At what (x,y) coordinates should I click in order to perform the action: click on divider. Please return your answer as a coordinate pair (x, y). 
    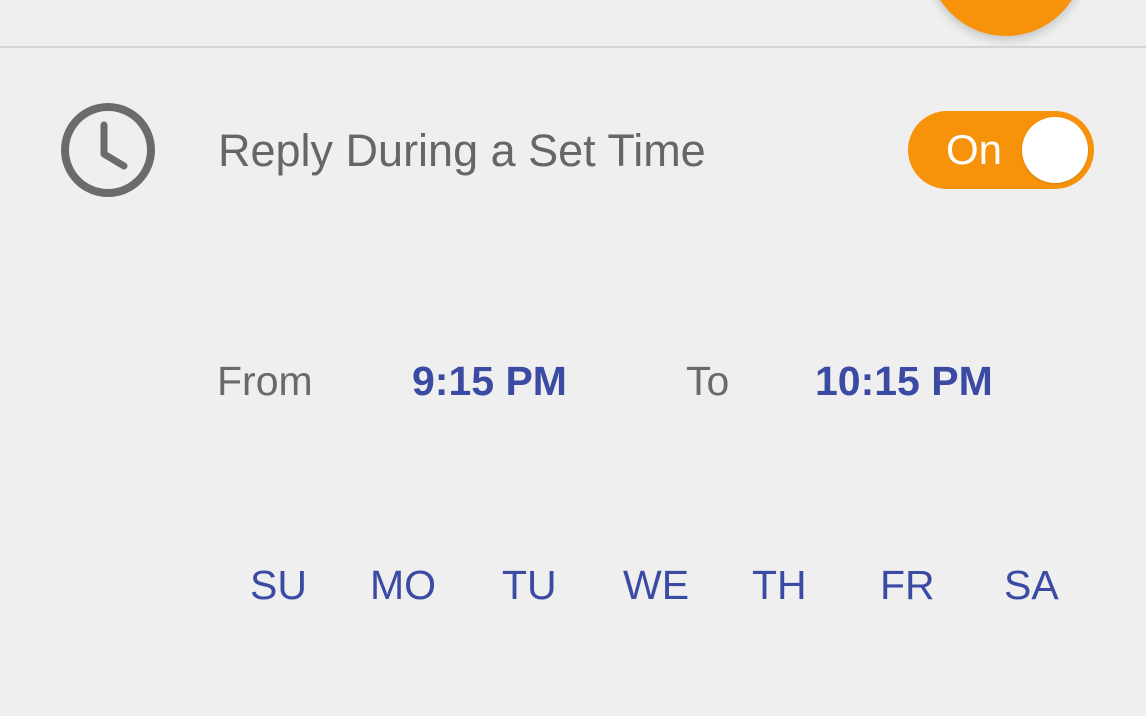
    Looking at the image, I should click on (573, 47).